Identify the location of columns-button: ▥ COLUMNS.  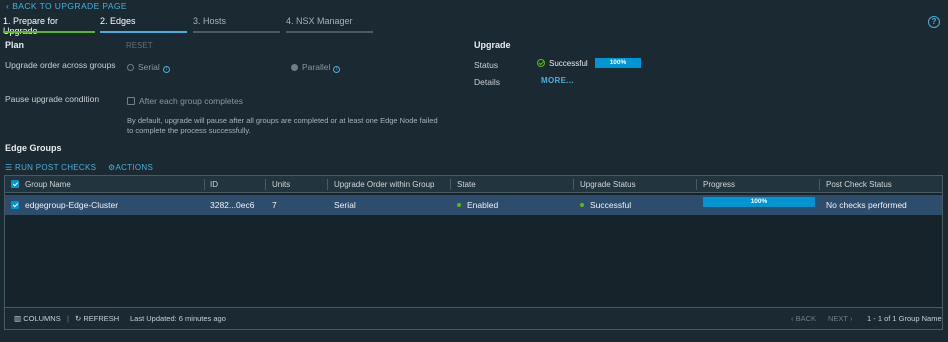
(37, 319).